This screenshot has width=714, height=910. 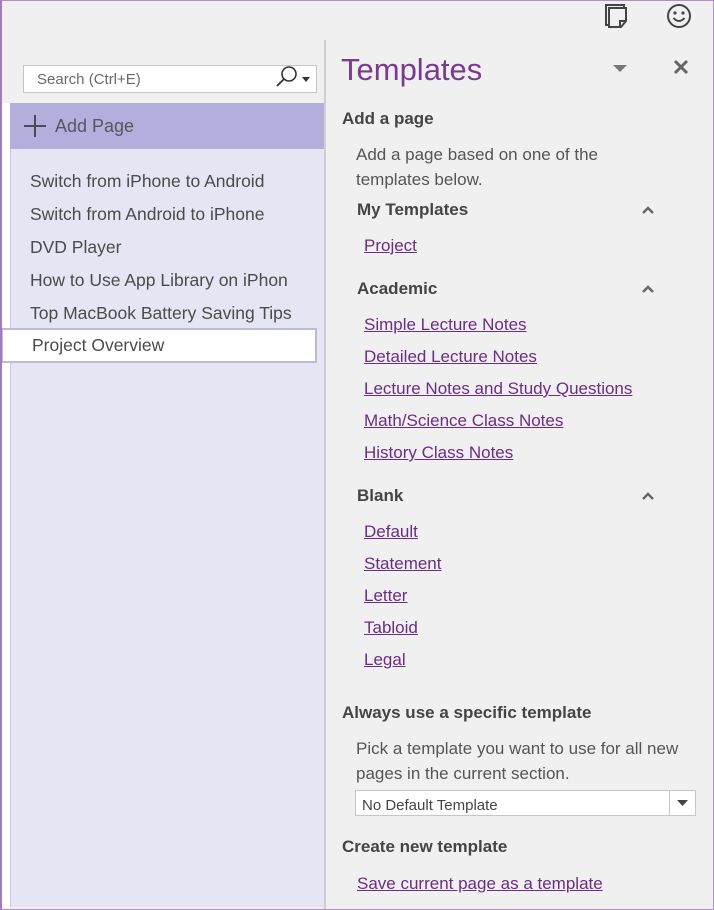 What do you see at coordinates (413, 209) in the screenshot?
I see `group-name: My Templates` at bounding box center [413, 209].